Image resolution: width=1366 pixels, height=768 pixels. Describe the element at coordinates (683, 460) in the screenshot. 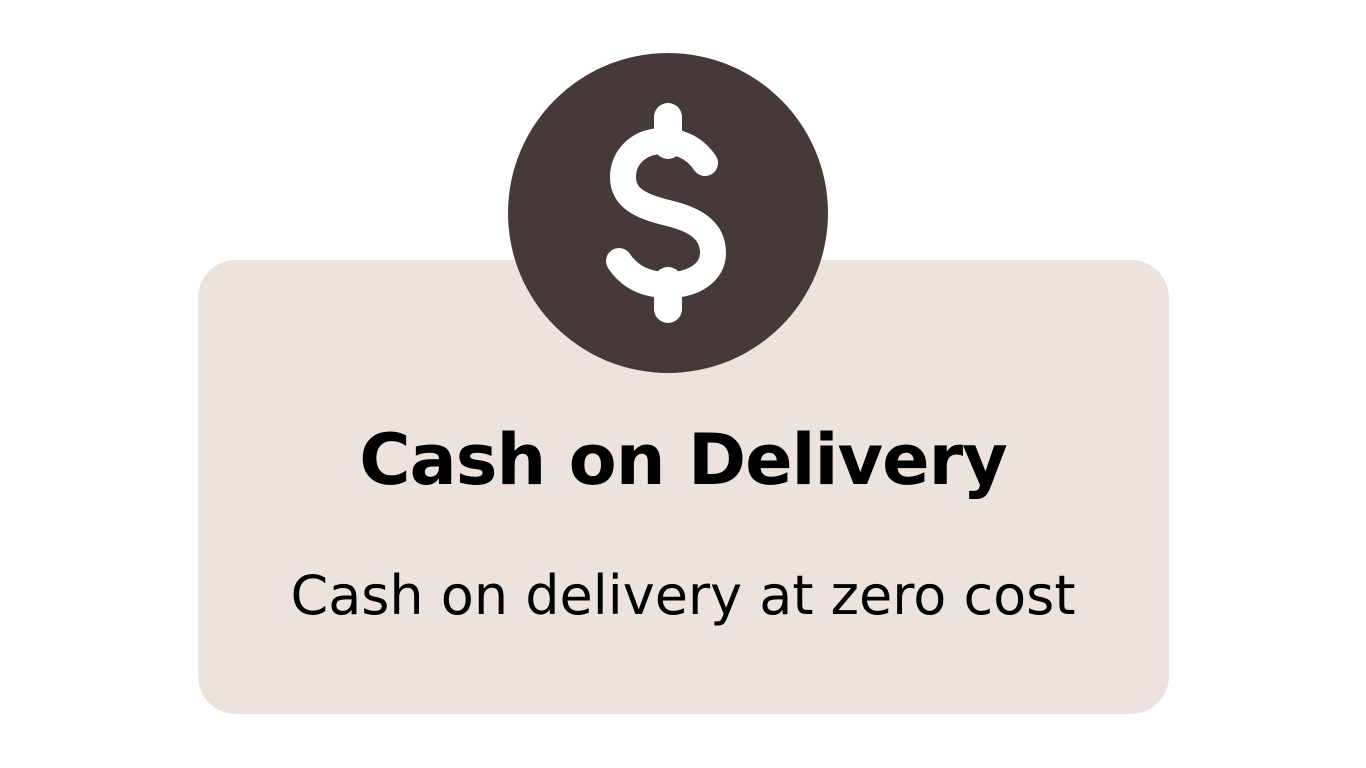

I see `card-title: Cash on Delivery` at that location.